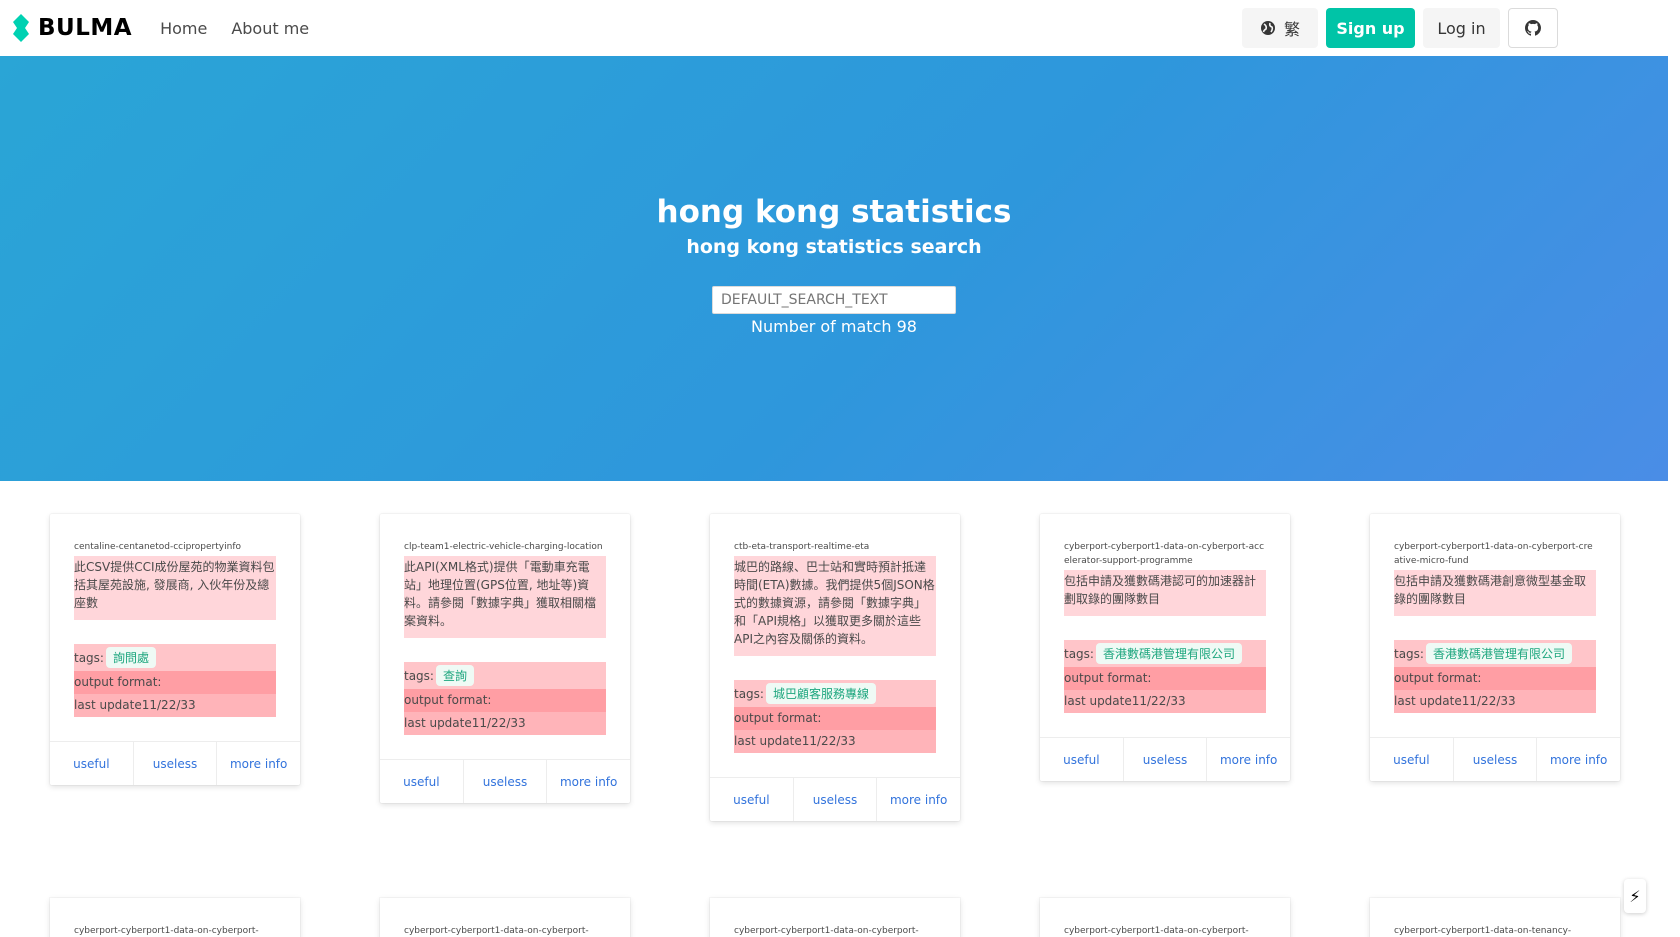 The height and width of the screenshot is (937, 1680). I want to click on github-icon, so click(1533, 28).